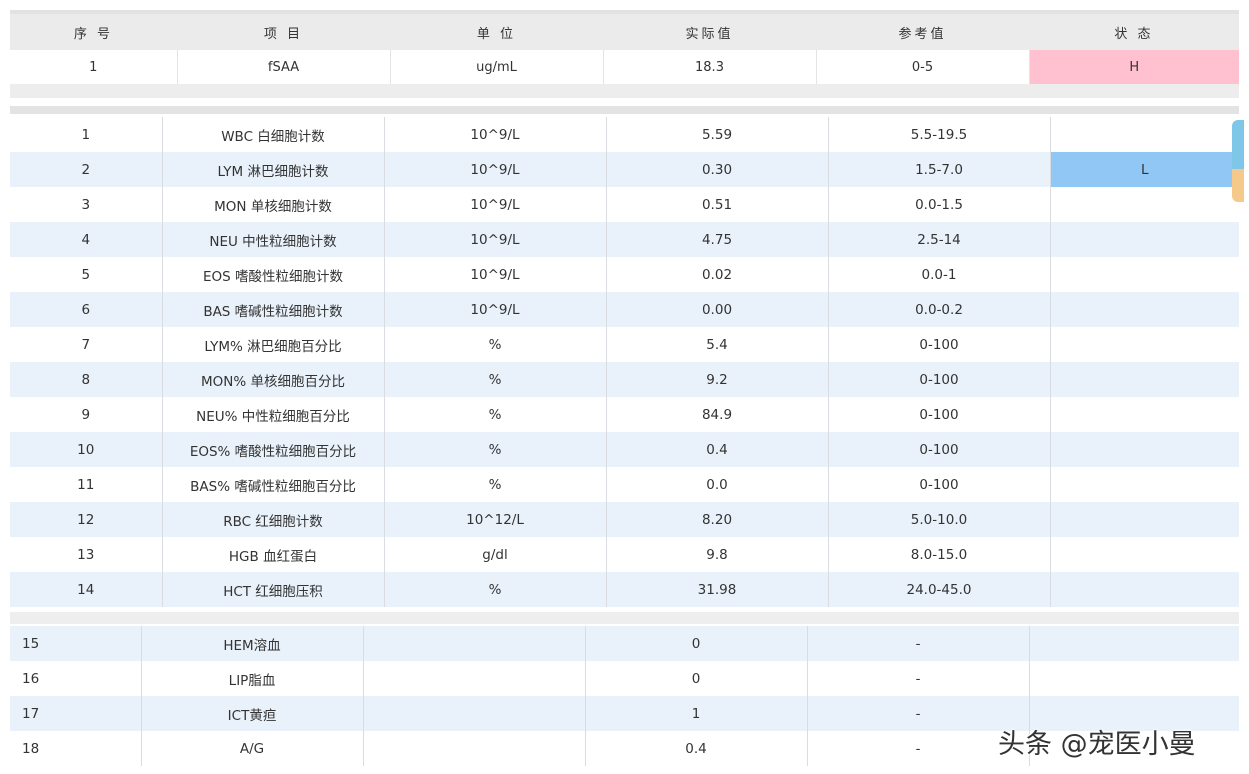 This screenshot has width=1249, height=774. I want to click on cell-index: 18, so click(76, 748).